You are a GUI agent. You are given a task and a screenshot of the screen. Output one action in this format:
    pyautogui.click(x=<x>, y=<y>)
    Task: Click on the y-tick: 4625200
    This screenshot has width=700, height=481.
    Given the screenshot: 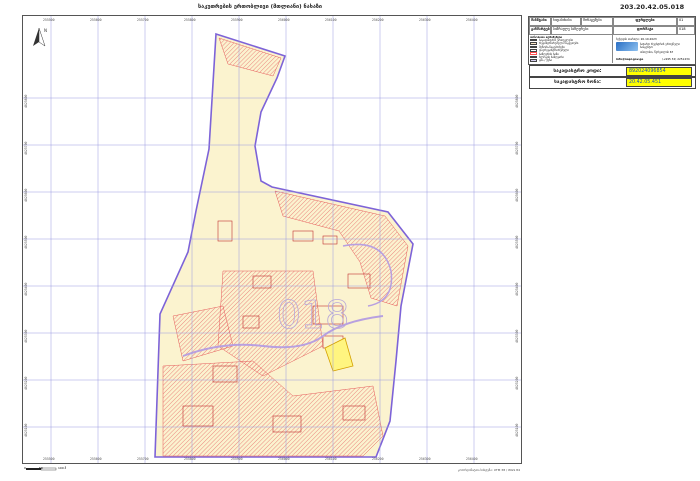 What is the action you would take?
    pyautogui.click(x=26, y=383)
    